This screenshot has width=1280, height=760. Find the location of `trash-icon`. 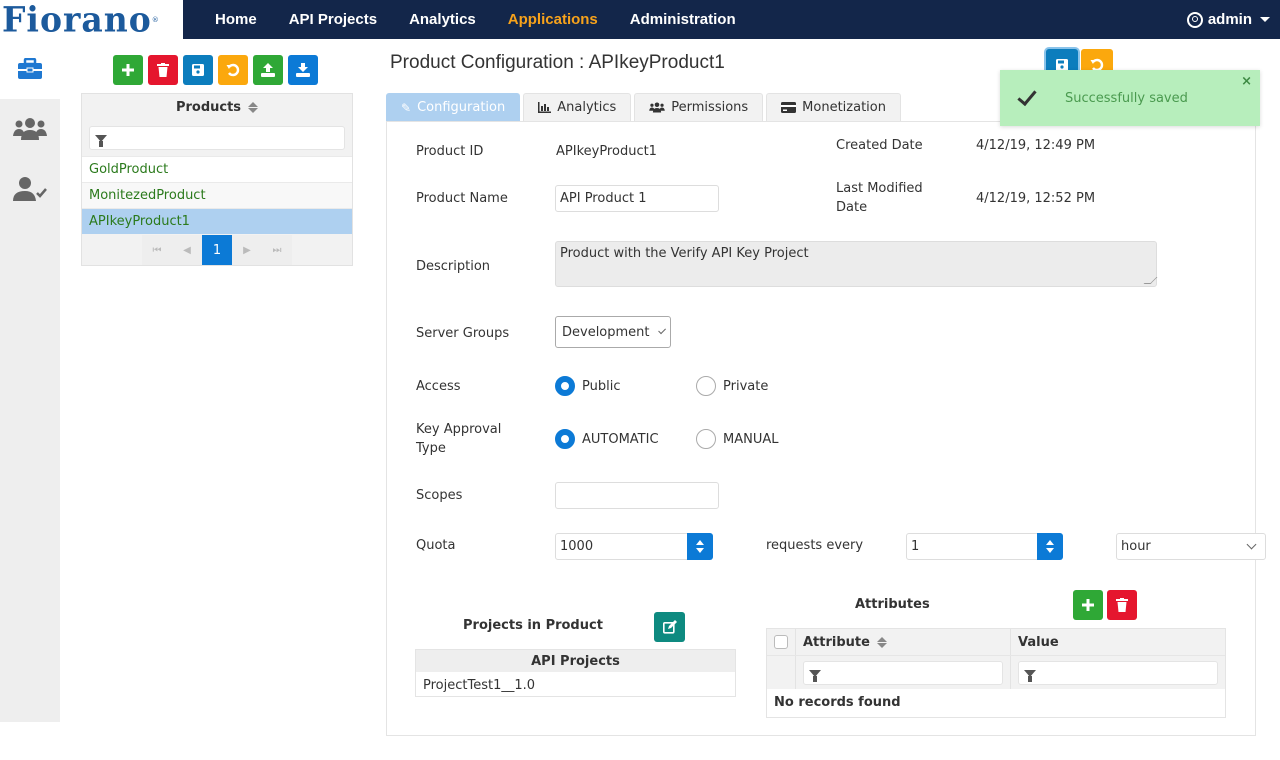

trash-icon is located at coordinates (1122, 605).